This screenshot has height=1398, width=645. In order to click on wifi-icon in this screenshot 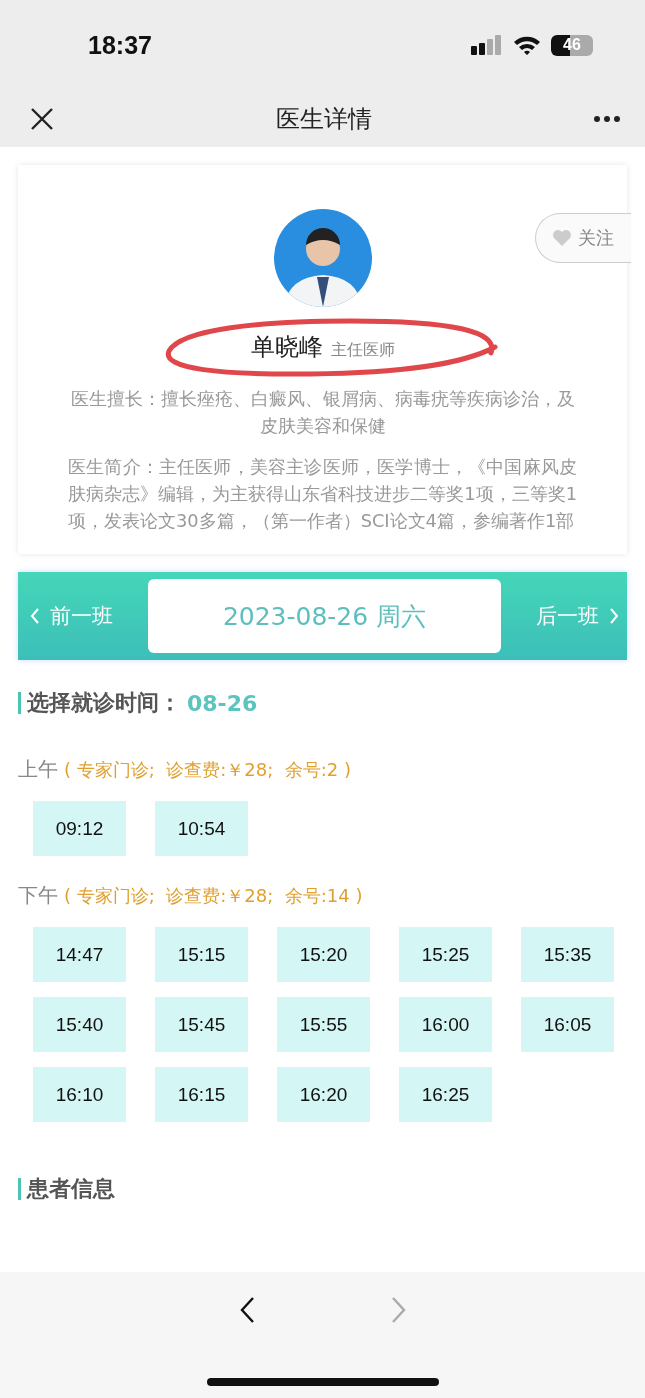, I will do `click(527, 45)`.